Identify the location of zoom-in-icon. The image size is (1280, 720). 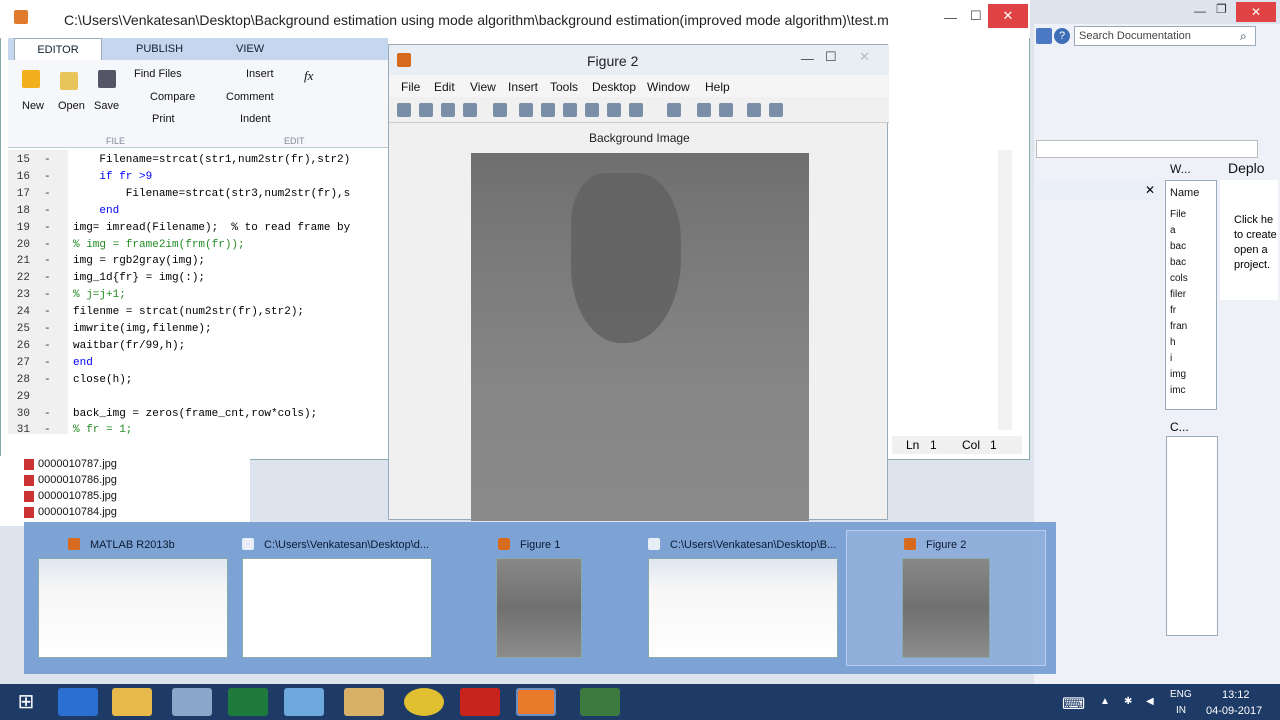
(526, 110).